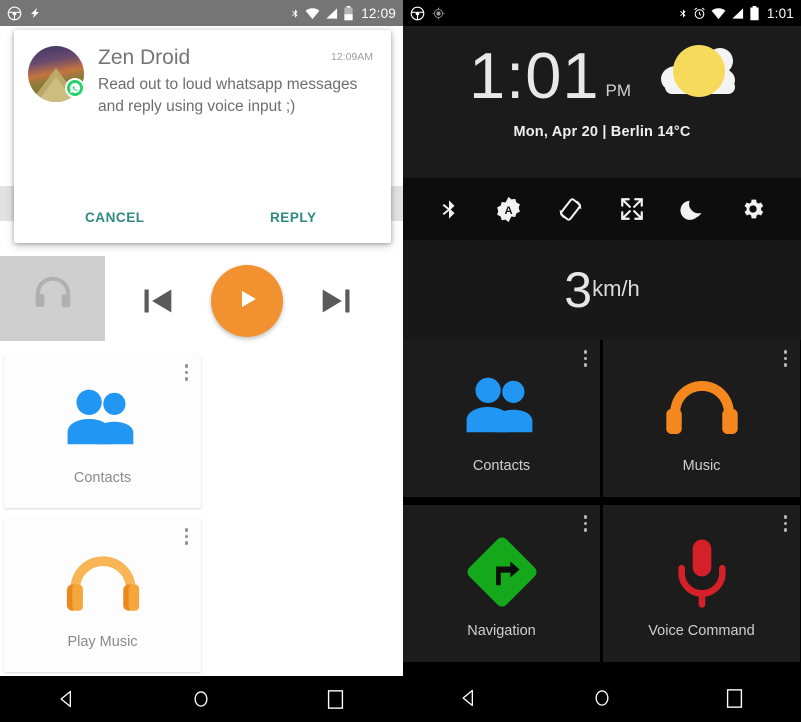  What do you see at coordinates (202, 217) in the screenshot?
I see `notification-actions: CANCEL REPLY` at bounding box center [202, 217].